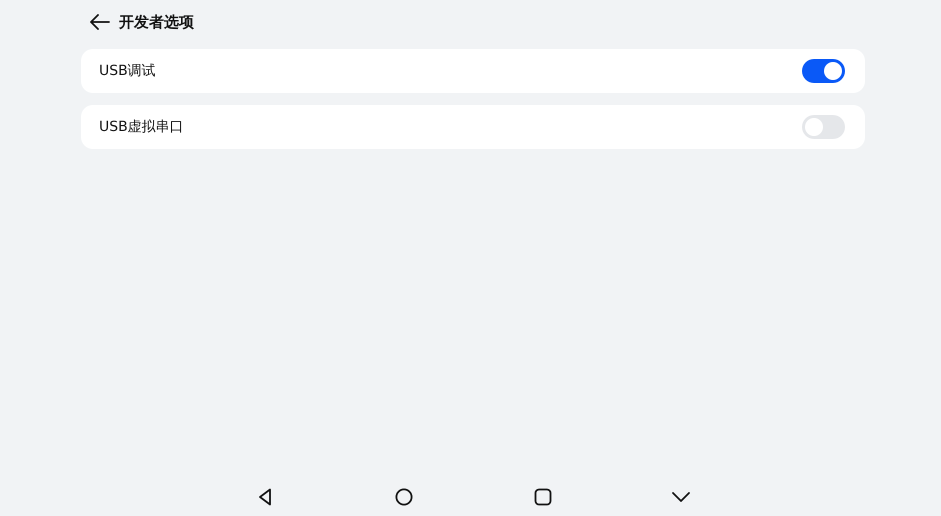  I want to click on setting-label: USB调试, so click(127, 71).